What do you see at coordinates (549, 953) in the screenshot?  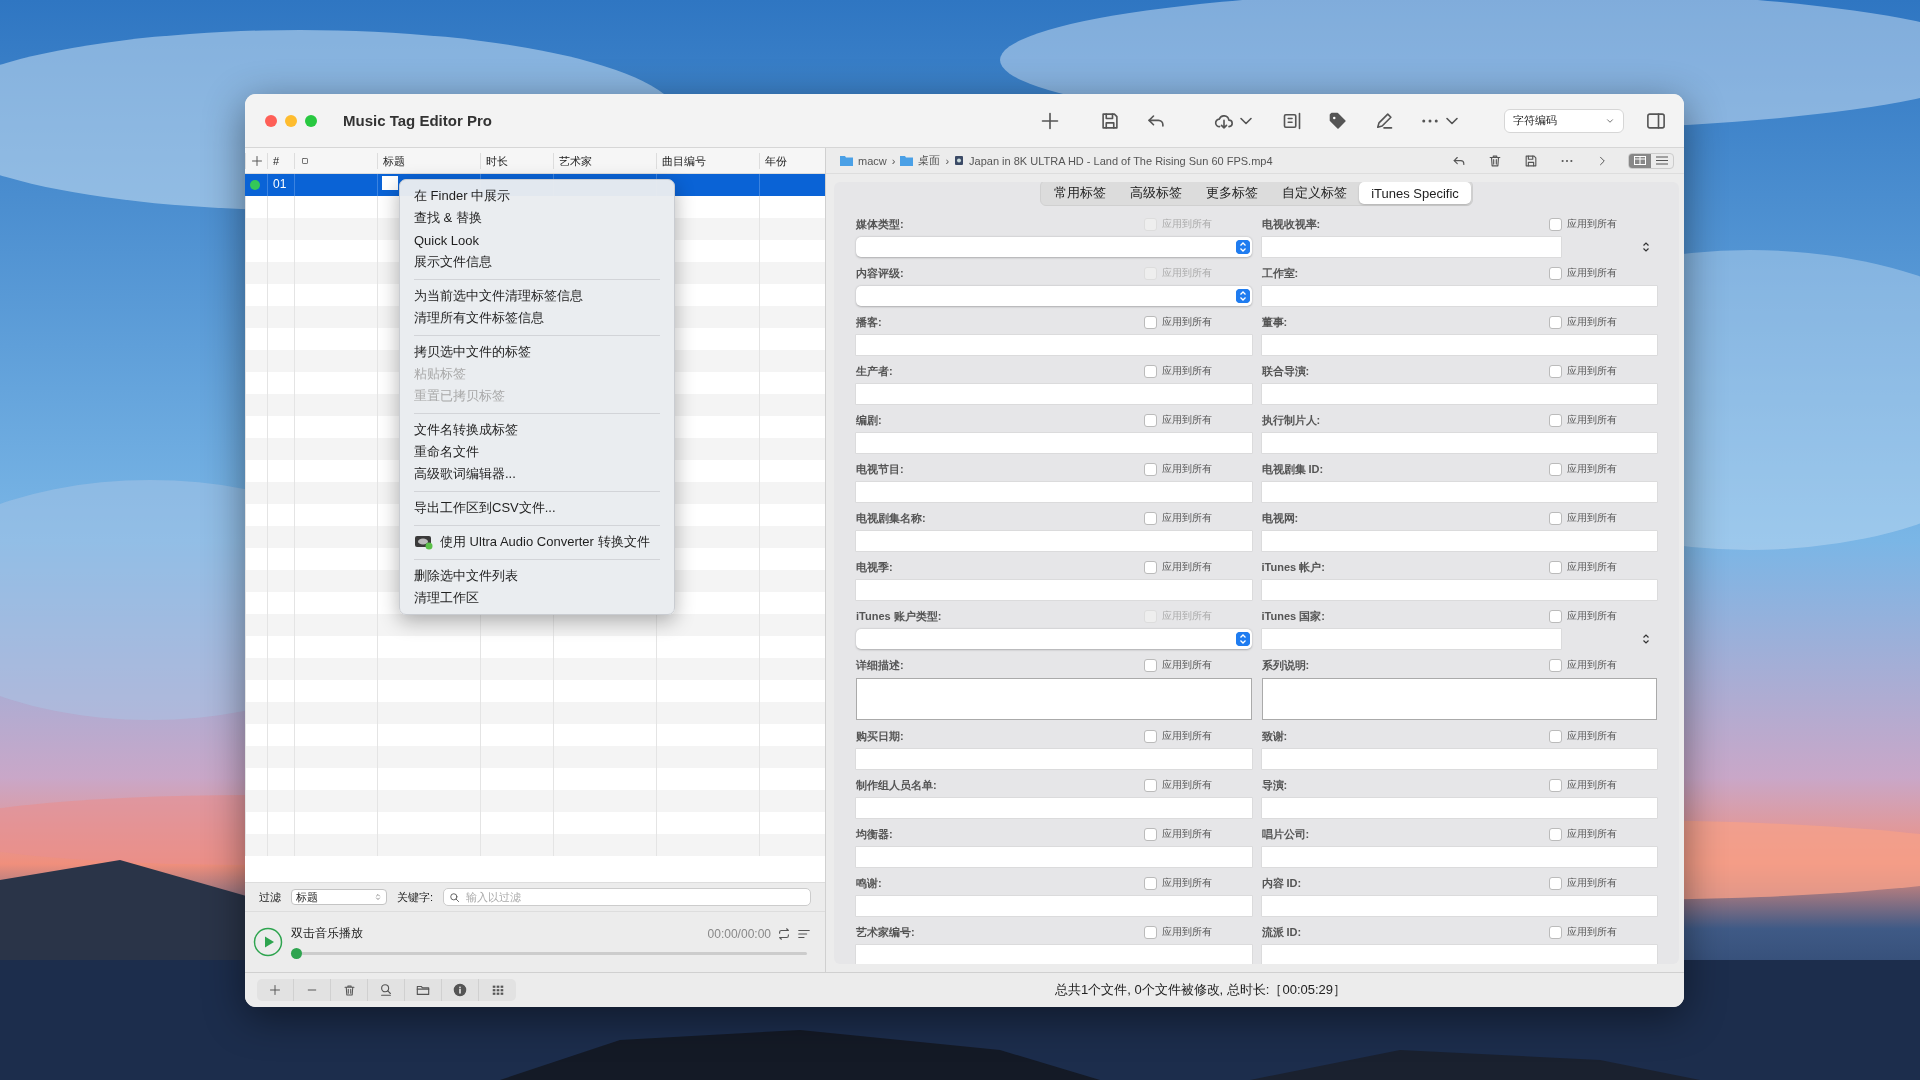 I see `progress-slider` at bounding box center [549, 953].